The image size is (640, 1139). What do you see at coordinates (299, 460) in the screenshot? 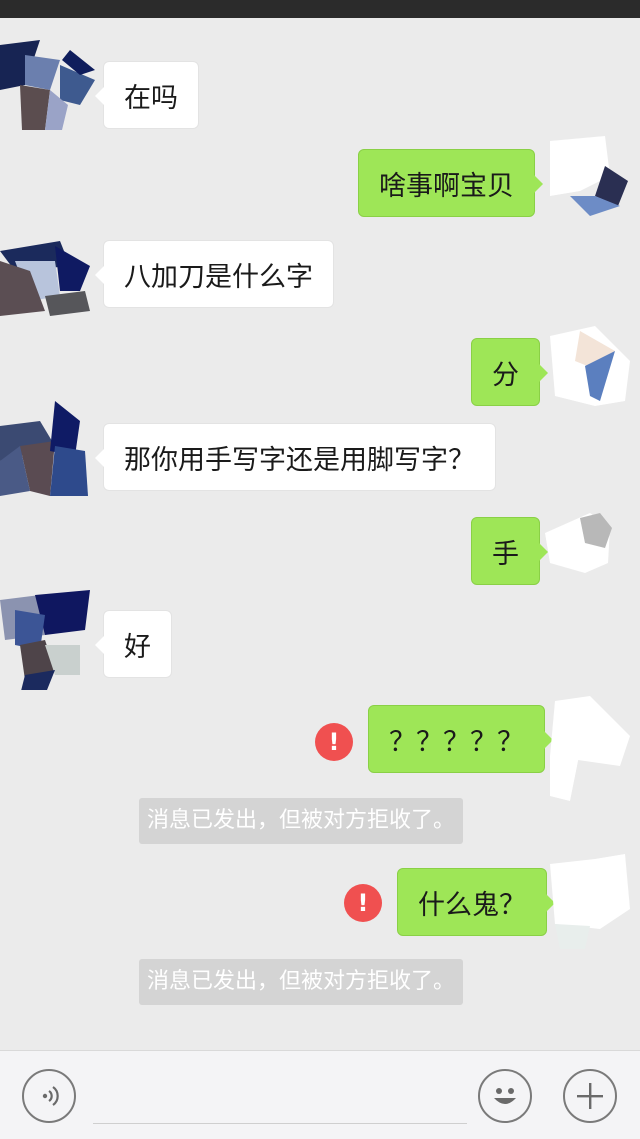
I see `message-text: 那你用手写字还是用脚写字？` at bounding box center [299, 460].